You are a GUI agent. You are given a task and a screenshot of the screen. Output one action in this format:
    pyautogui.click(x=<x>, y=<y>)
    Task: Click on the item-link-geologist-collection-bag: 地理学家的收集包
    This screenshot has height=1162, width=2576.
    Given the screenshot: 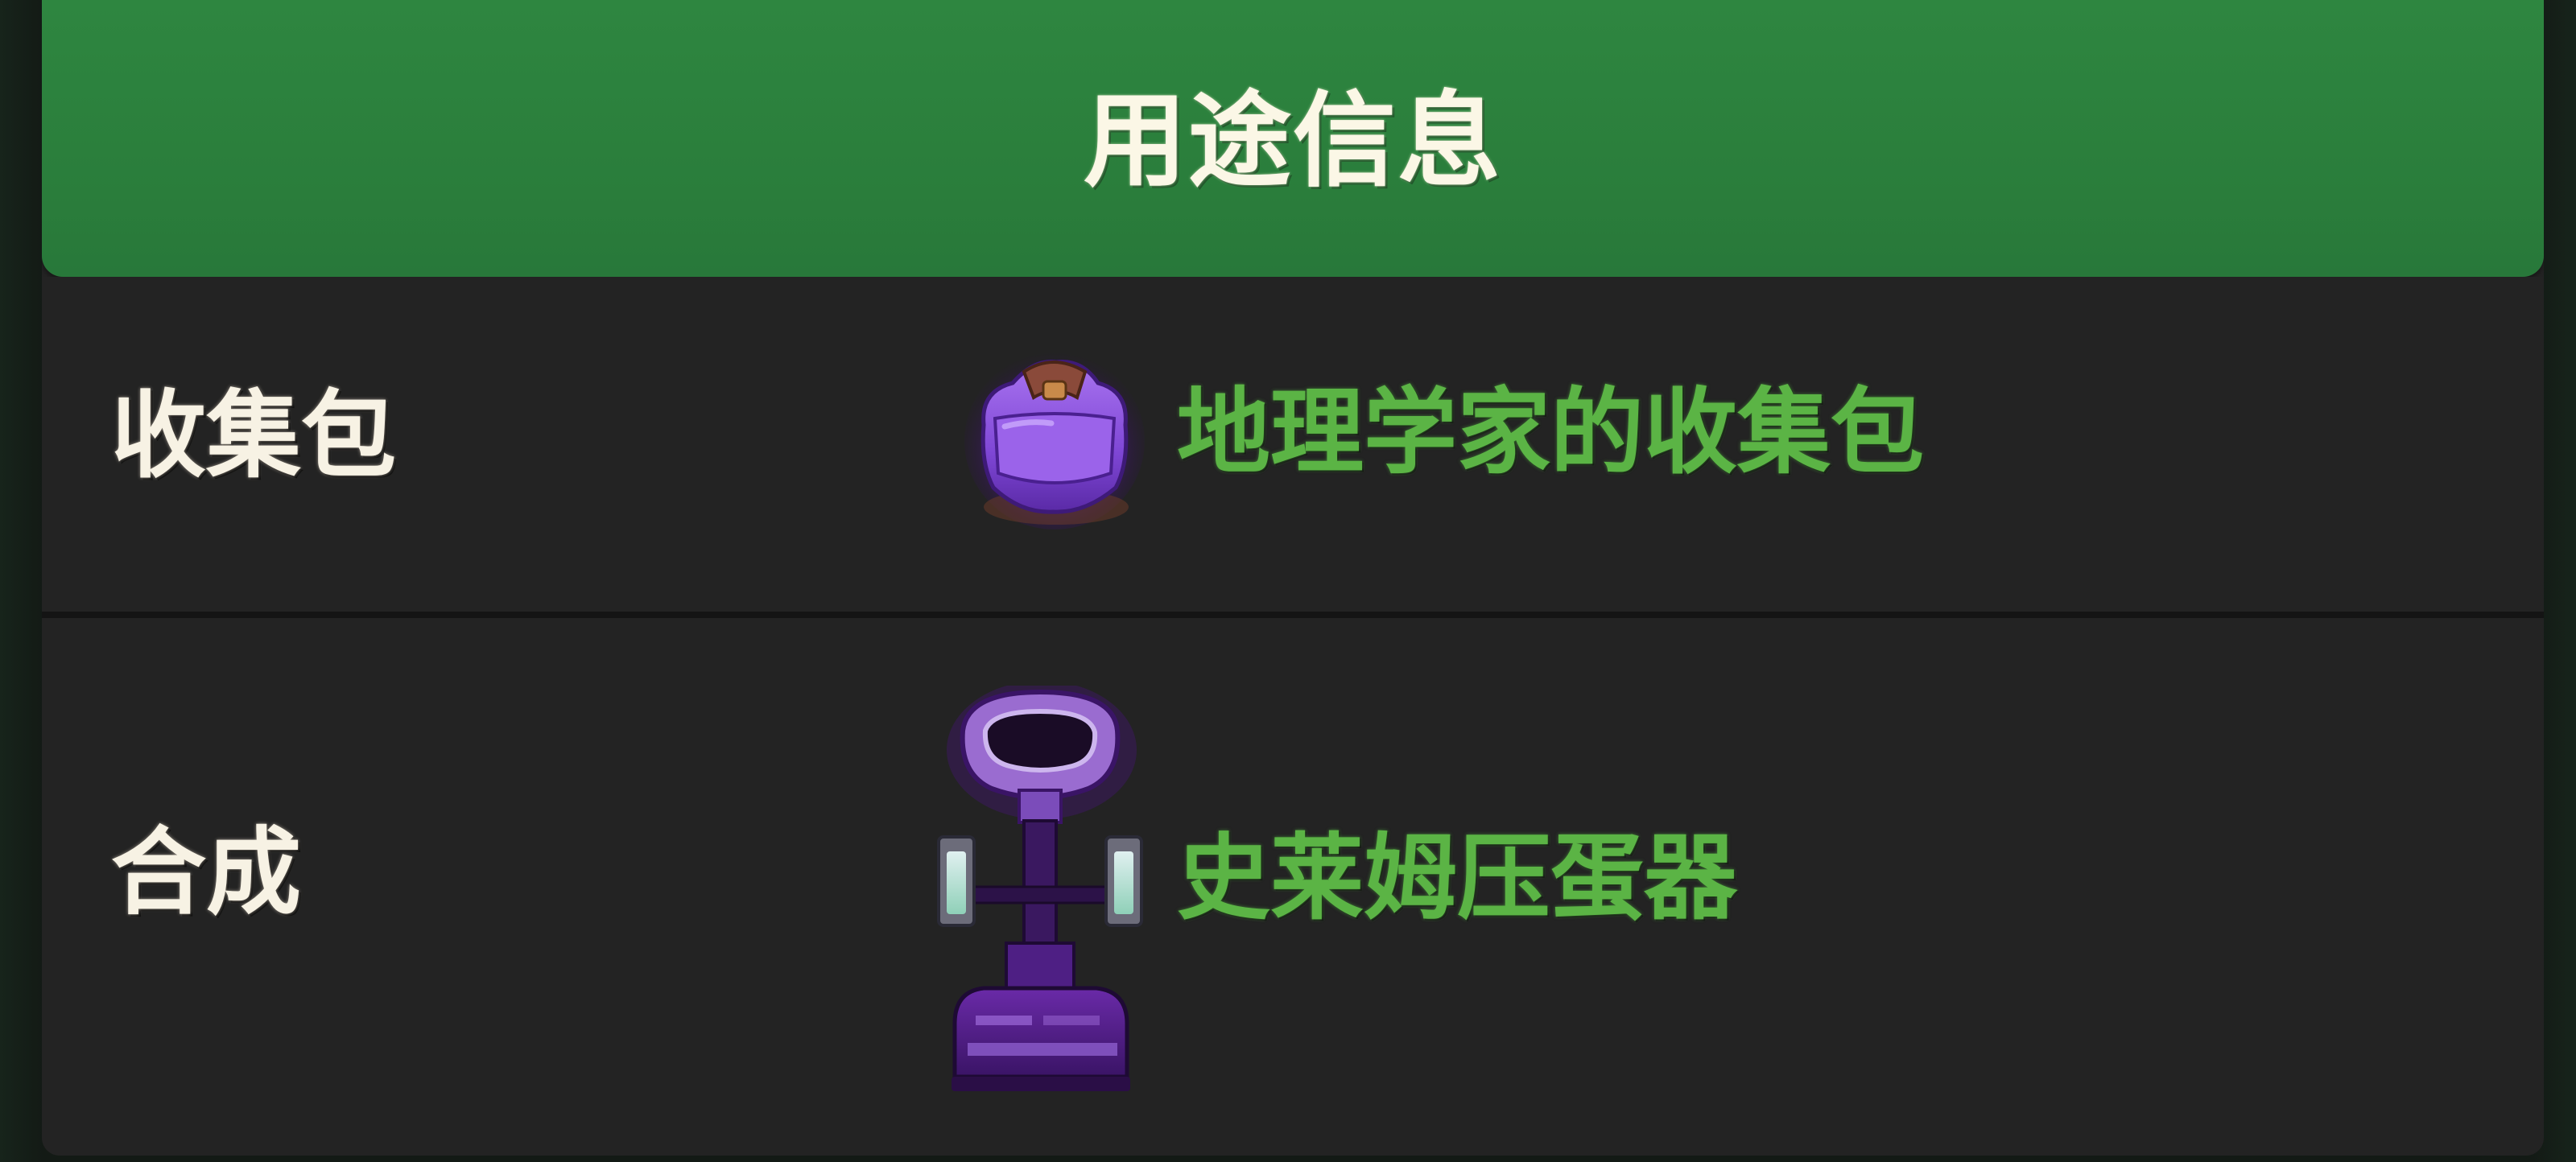 What is the action you would take?
    pyautogui.click(x=1550, y=433)
    